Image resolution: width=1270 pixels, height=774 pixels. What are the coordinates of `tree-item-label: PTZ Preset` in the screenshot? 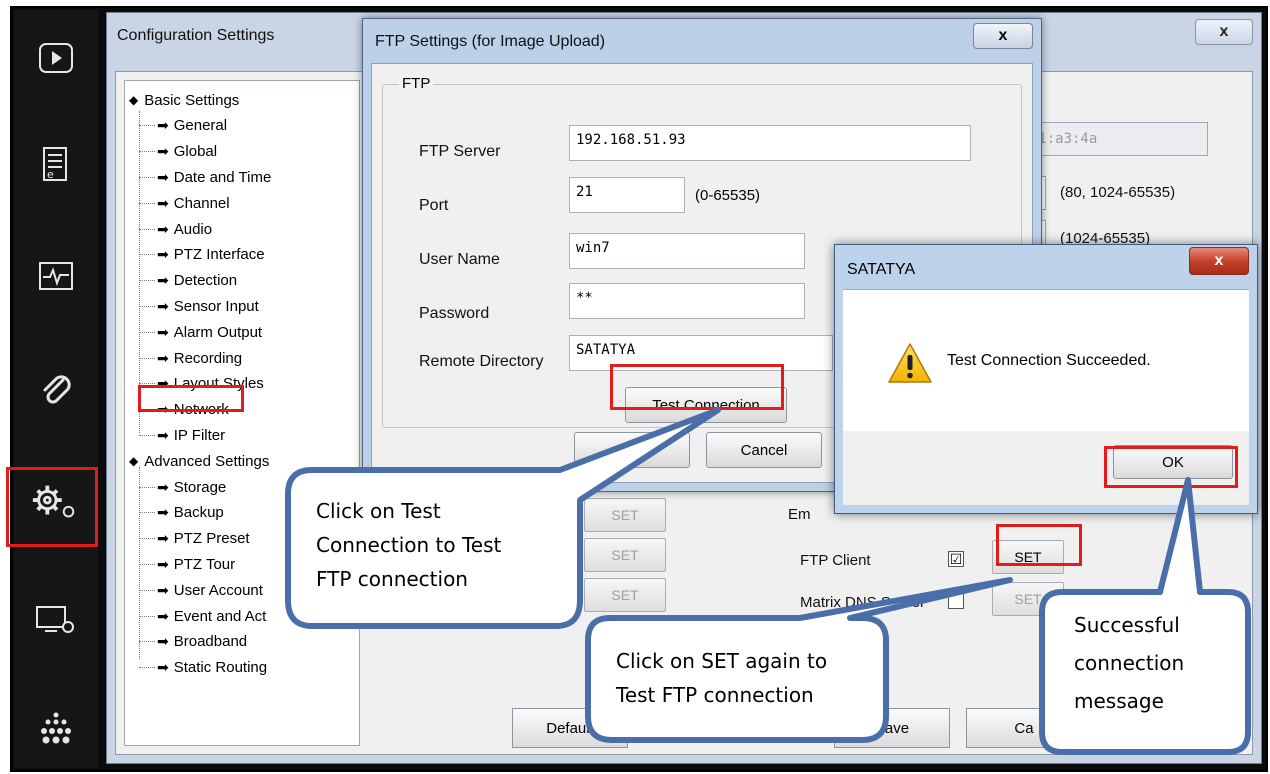 It's located at (211, 539).